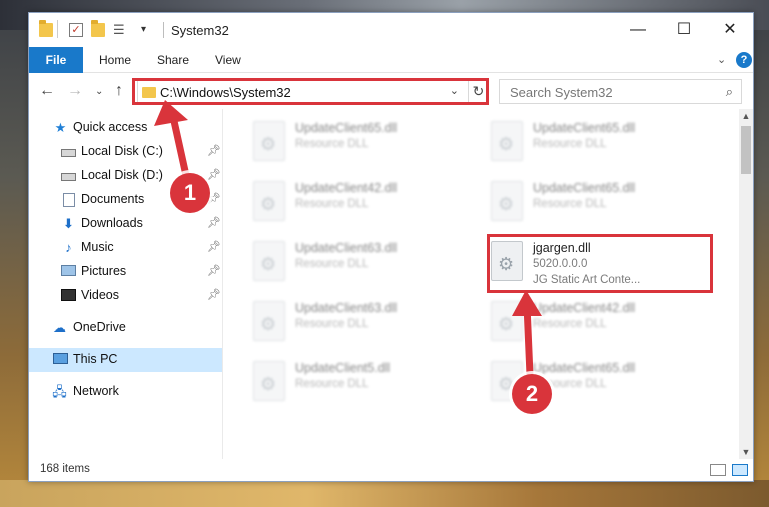 This screenshot has width=769, height=507. I want to click on scroll-down-icon: ▼, so click(746, 452).